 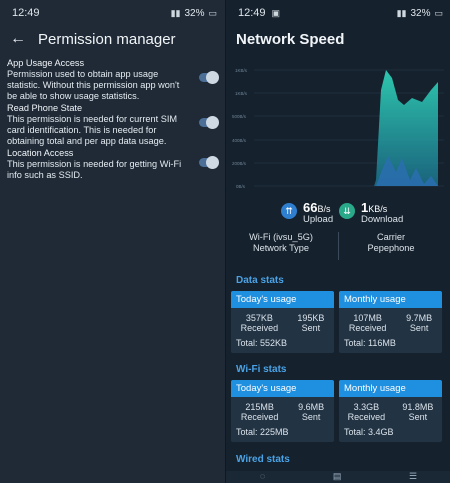 I want to click on received-col: 3.3GB Received, so click(x=367, y=412).